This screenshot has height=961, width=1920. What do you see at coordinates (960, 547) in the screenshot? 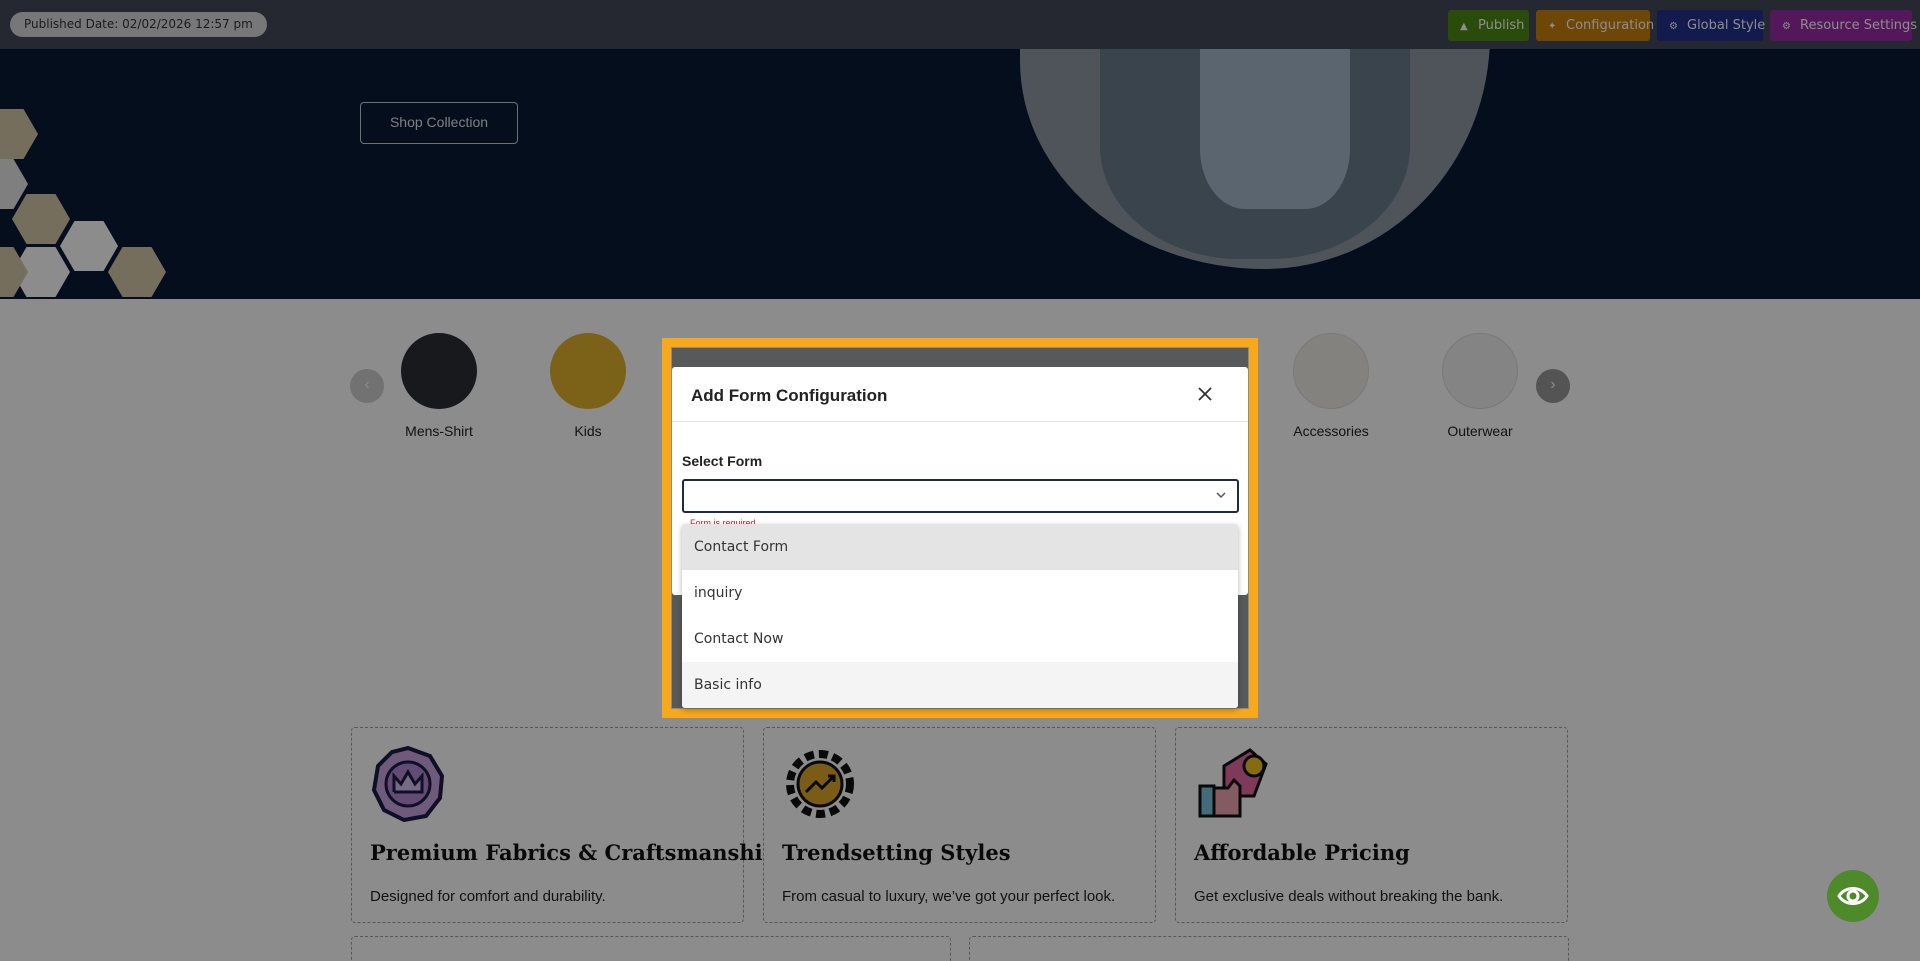
I see `option-contact-form: Contact Form` at bounding box center [960, 547].